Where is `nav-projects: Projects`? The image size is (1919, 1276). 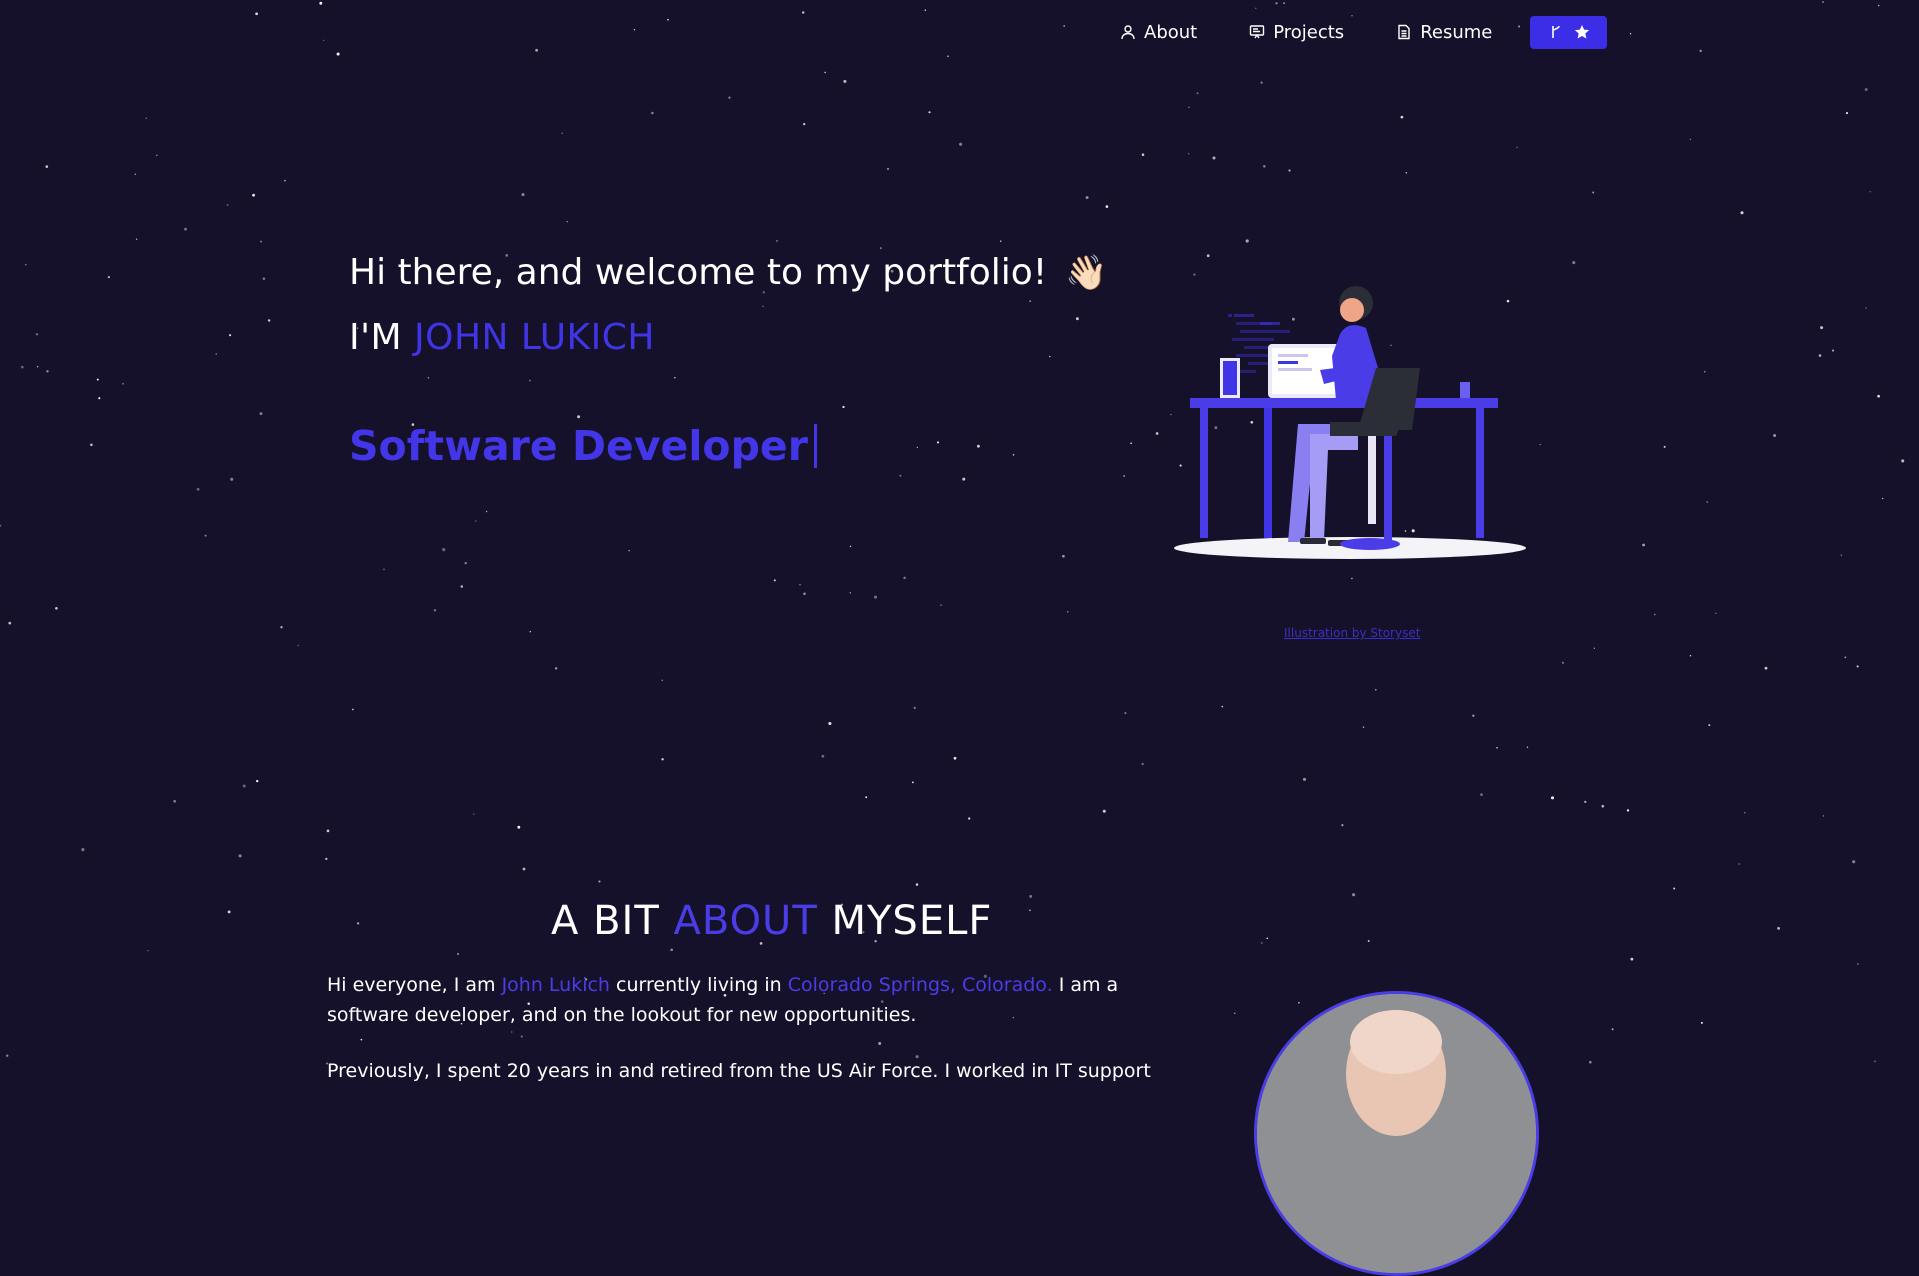
nav-projects: Projects is located at coordinates (1296, 32).